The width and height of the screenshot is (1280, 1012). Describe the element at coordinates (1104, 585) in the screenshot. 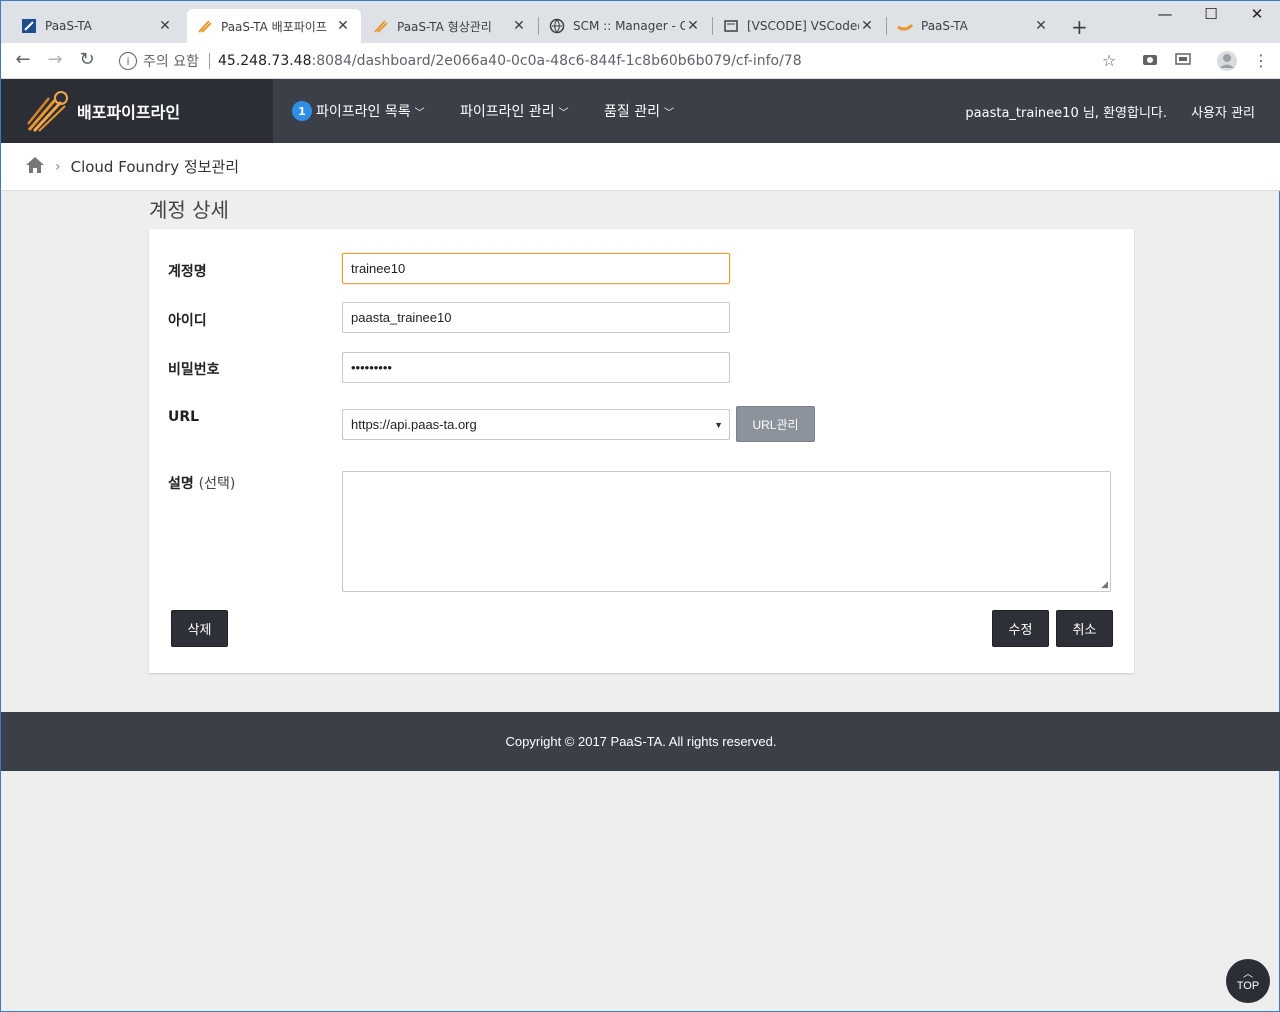

I see `resize-grip-icon: ◢` at that location.